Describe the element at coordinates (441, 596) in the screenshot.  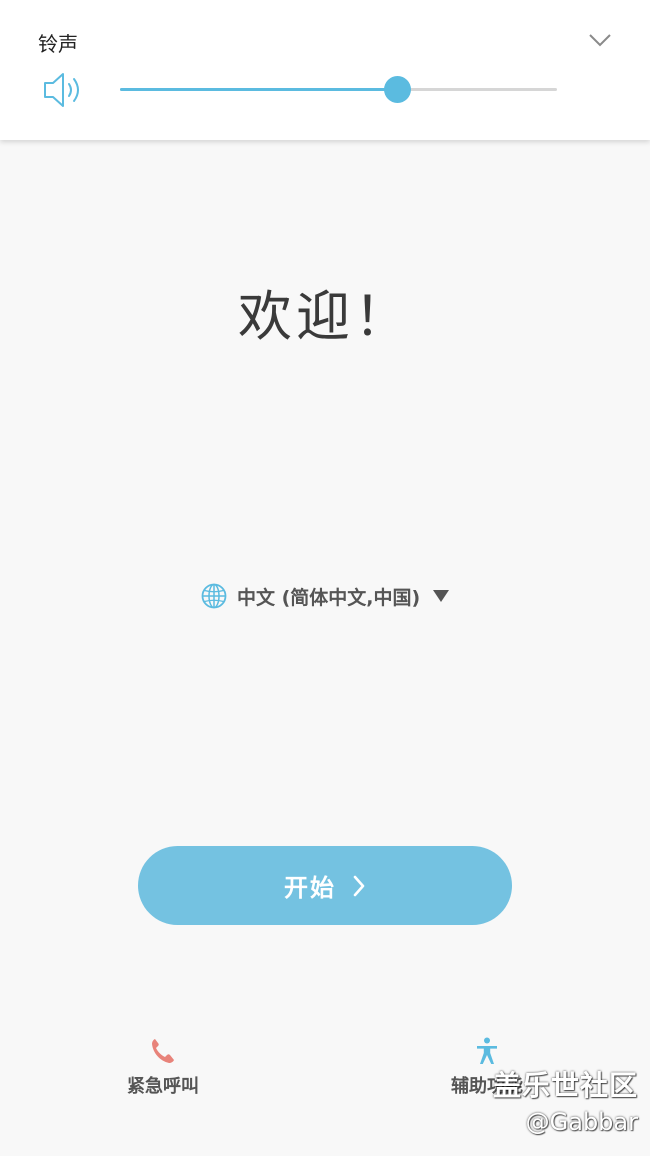
I see `triangle-down-icon` at that location.